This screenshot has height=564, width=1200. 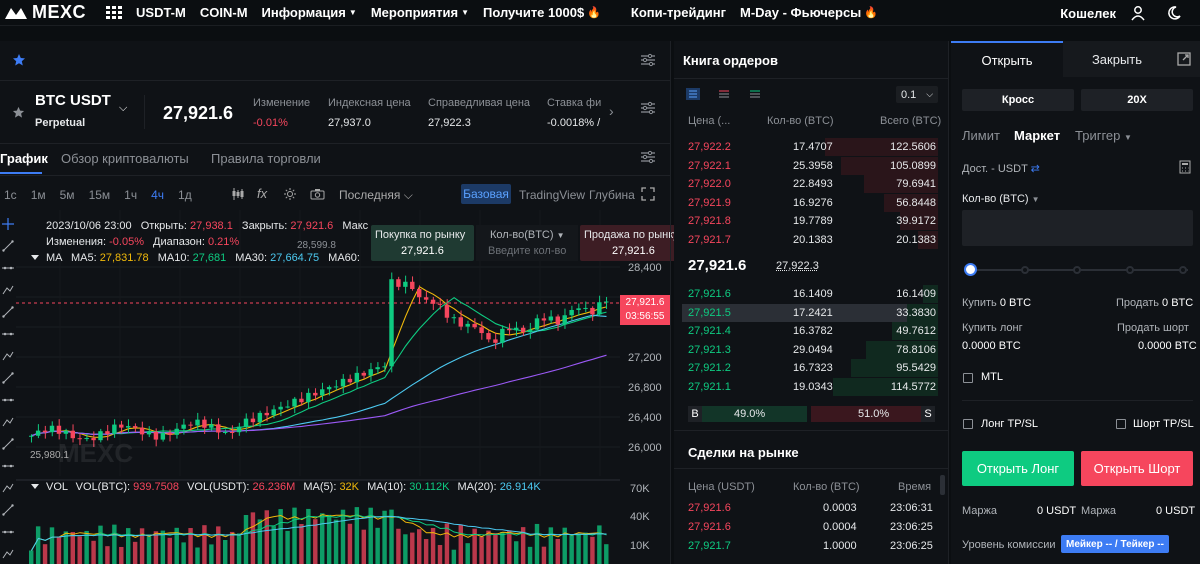 What do you see at coordinates (968, 424) in the screenshot?
I see `long-tpsl-checkbox` at bounding box center [968, 424].